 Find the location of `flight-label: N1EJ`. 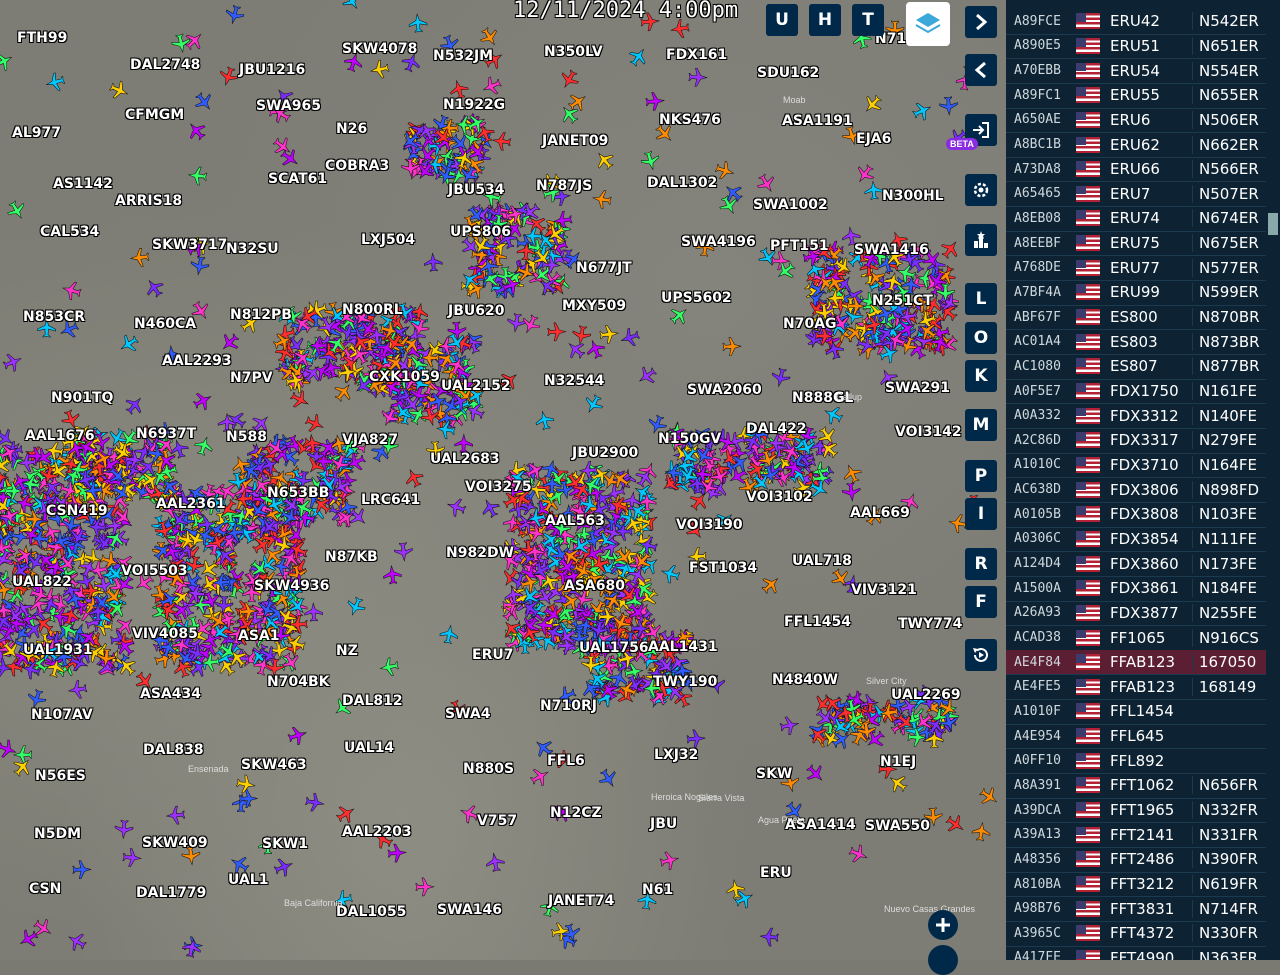

flight-label: N1EJ is located at coordinates (898, 762).